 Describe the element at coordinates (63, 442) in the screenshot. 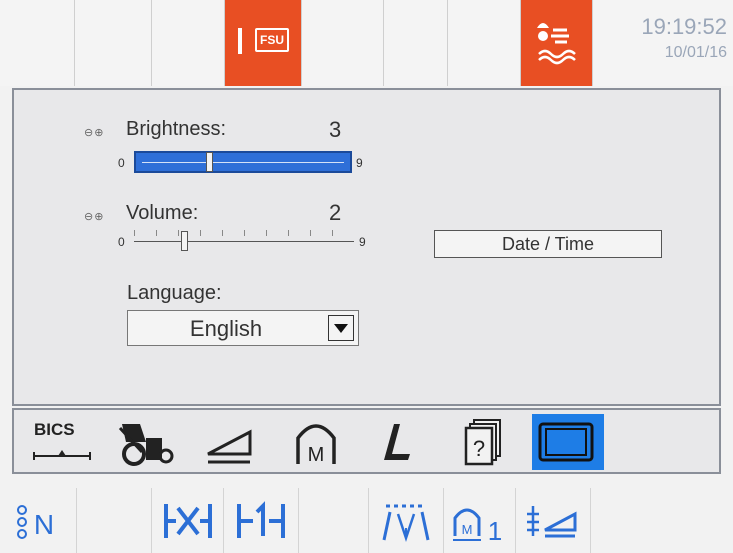

I see `bics-button: BICS` at that location.